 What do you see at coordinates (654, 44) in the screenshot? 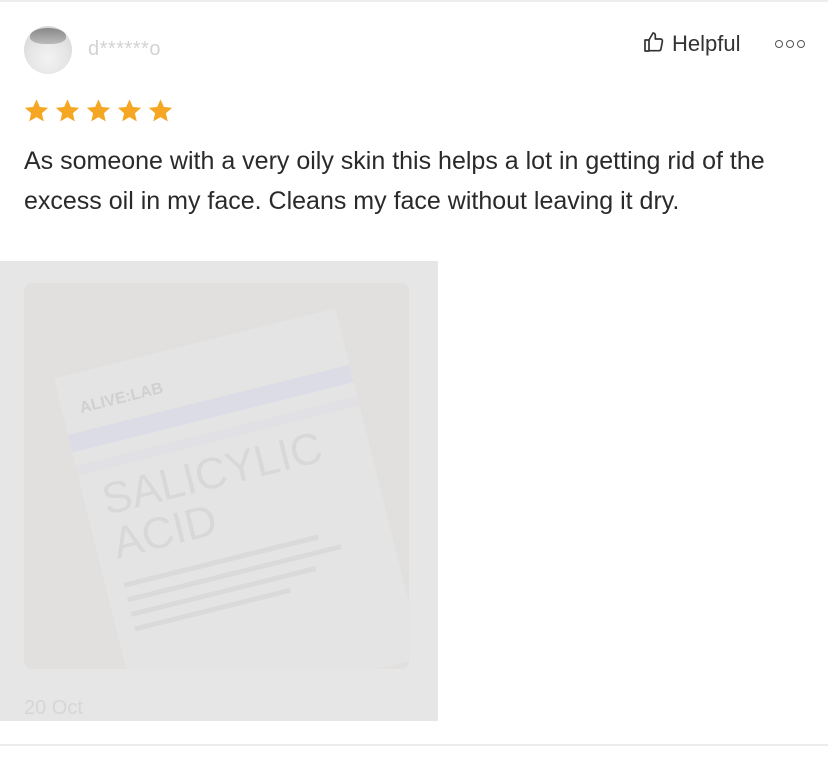
I see `thumbs-up-icon` at bounding box center [654, 44].